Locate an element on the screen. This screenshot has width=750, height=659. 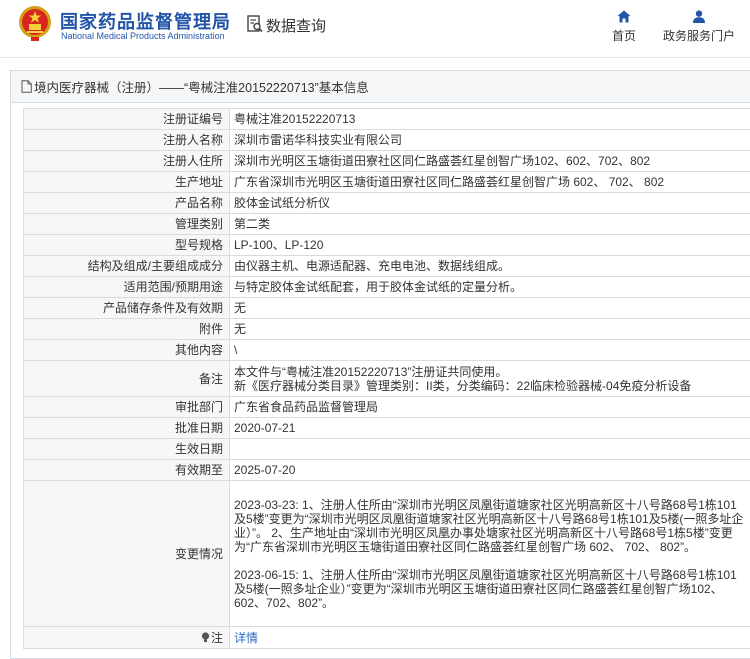
table-row: 注册证编号 粤械注准20152220713 is located at coordinates (386, 119).